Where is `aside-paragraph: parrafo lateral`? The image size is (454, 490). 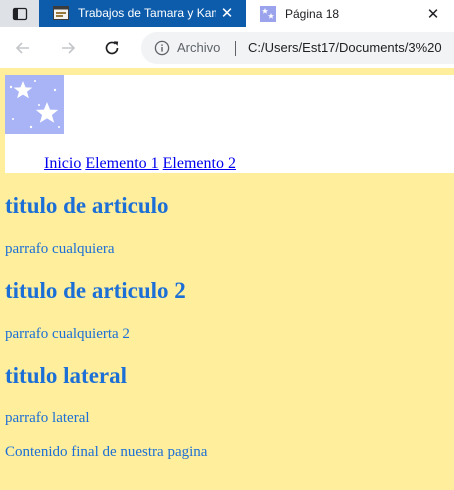 aside-paragraph: parrafo lateral is located at coordinates (47, 418).